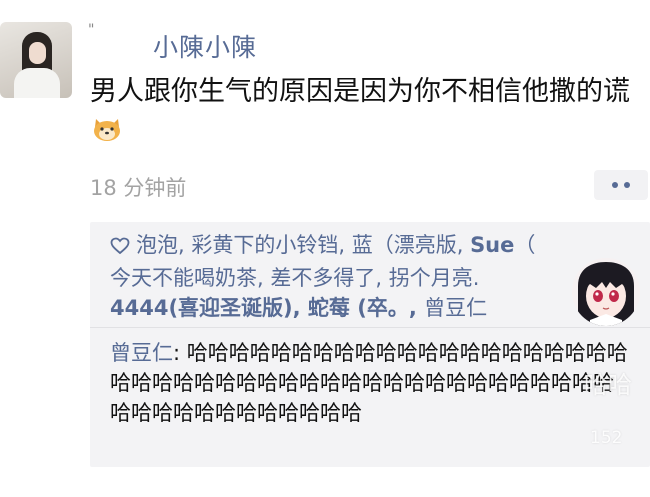 The width and height of the screenshot is (650, 497). What do you see at coordinates (138, 188) in the screenshot?
I see `post-time: 18 分钟前` at bounding box center [138, 188].